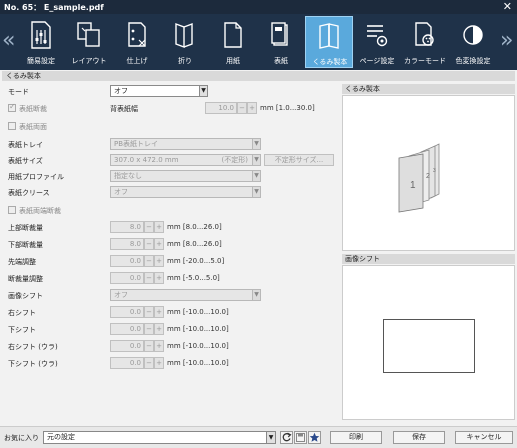 This screenshot has height=448, width=517. What do you see at coordinates (258, 76) in the screenshot?
I see `section-header: くるみ製本` at bounding box center [258, 76].